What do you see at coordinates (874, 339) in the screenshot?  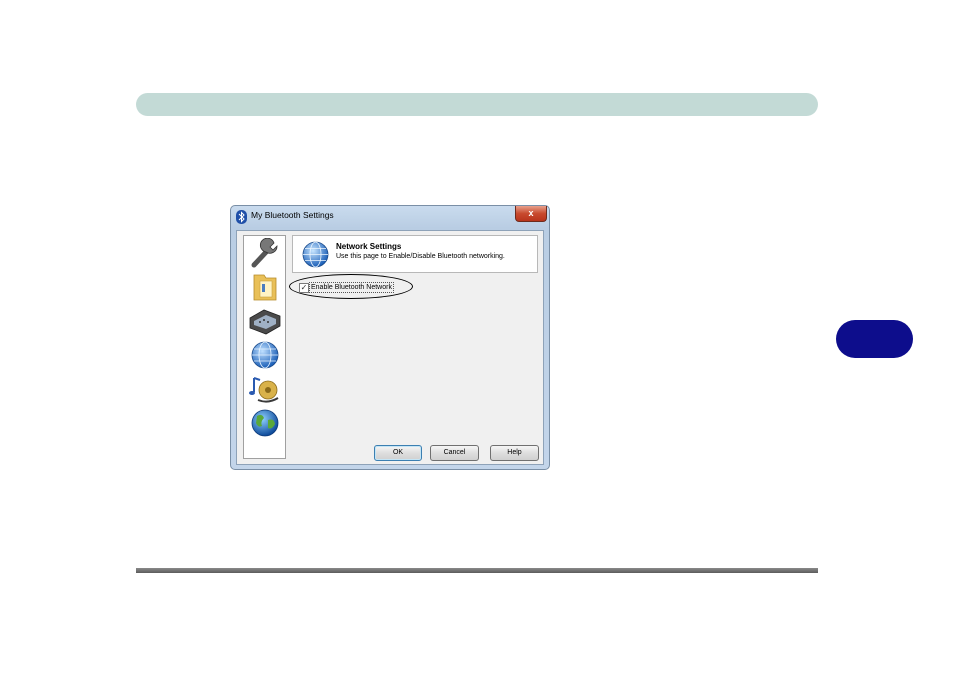 I see `chapter-tab` at bounding box center [874, 339].